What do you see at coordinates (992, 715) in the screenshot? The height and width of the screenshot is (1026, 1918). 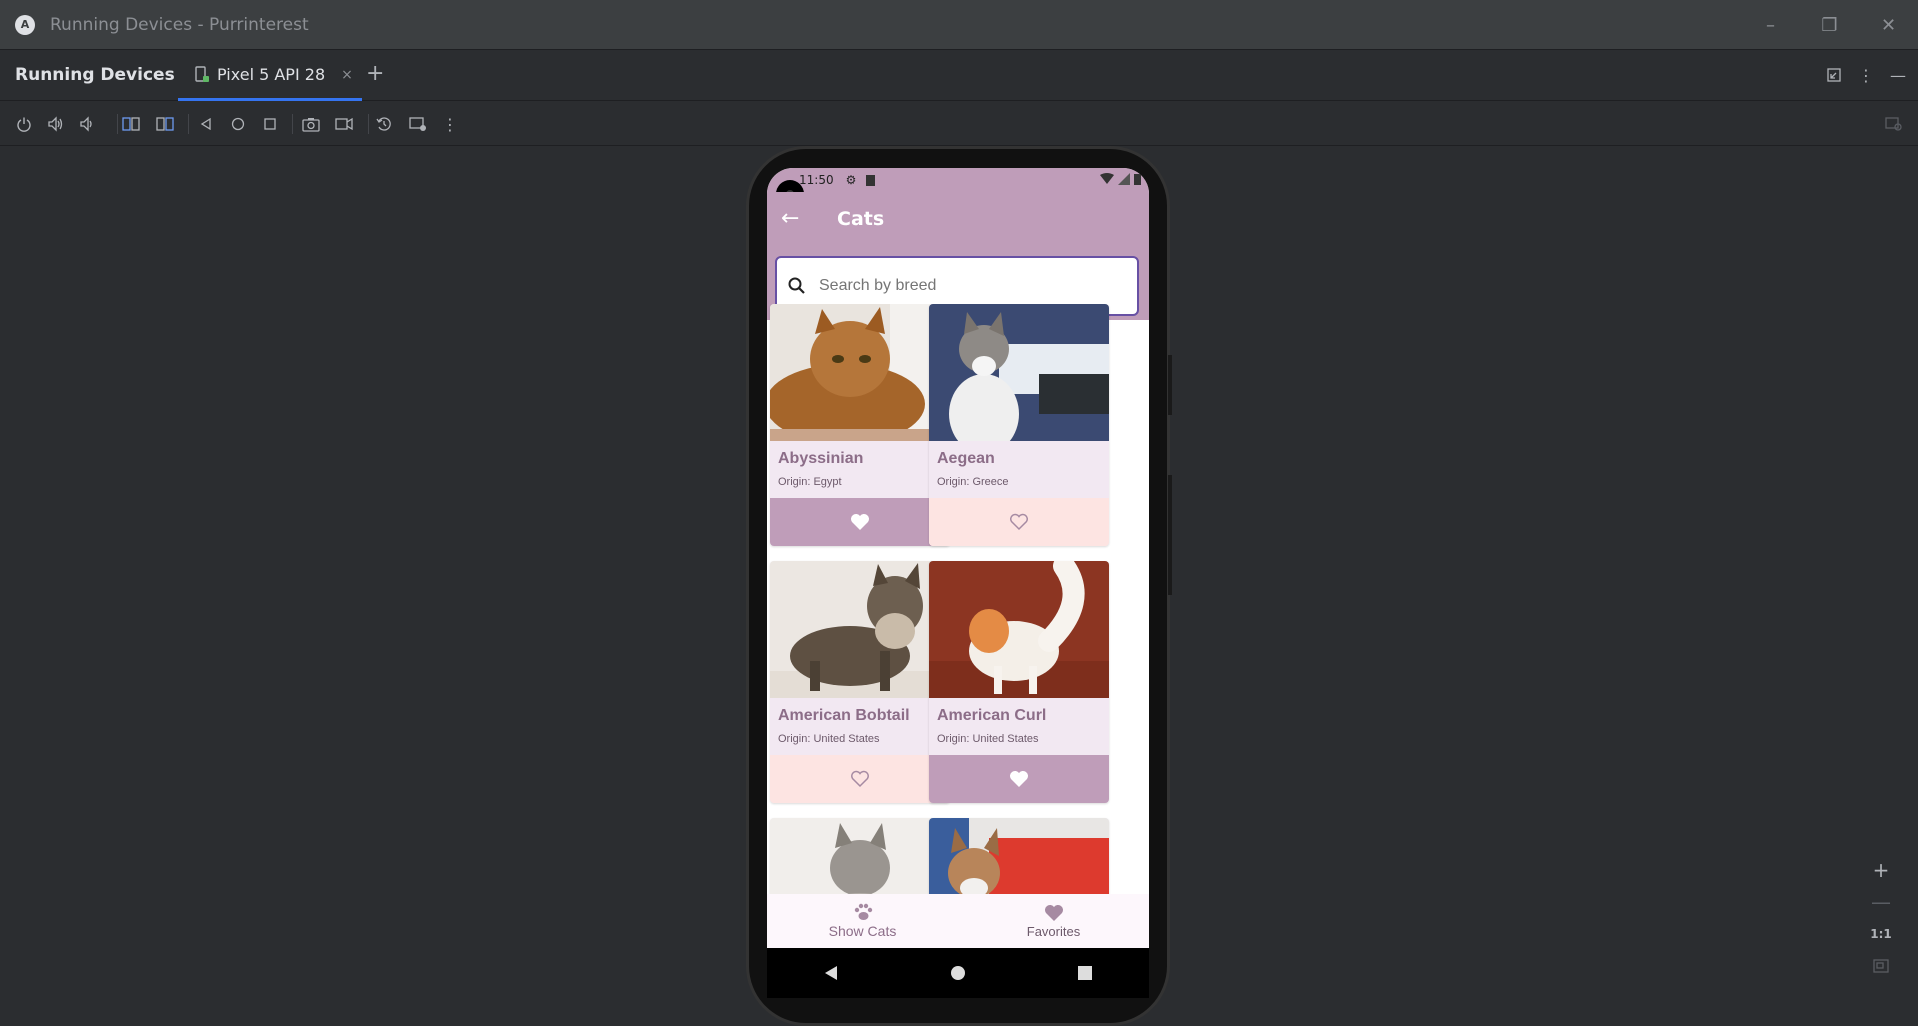 I see `cat-name: American Curl` at bounding box center [992, 715].